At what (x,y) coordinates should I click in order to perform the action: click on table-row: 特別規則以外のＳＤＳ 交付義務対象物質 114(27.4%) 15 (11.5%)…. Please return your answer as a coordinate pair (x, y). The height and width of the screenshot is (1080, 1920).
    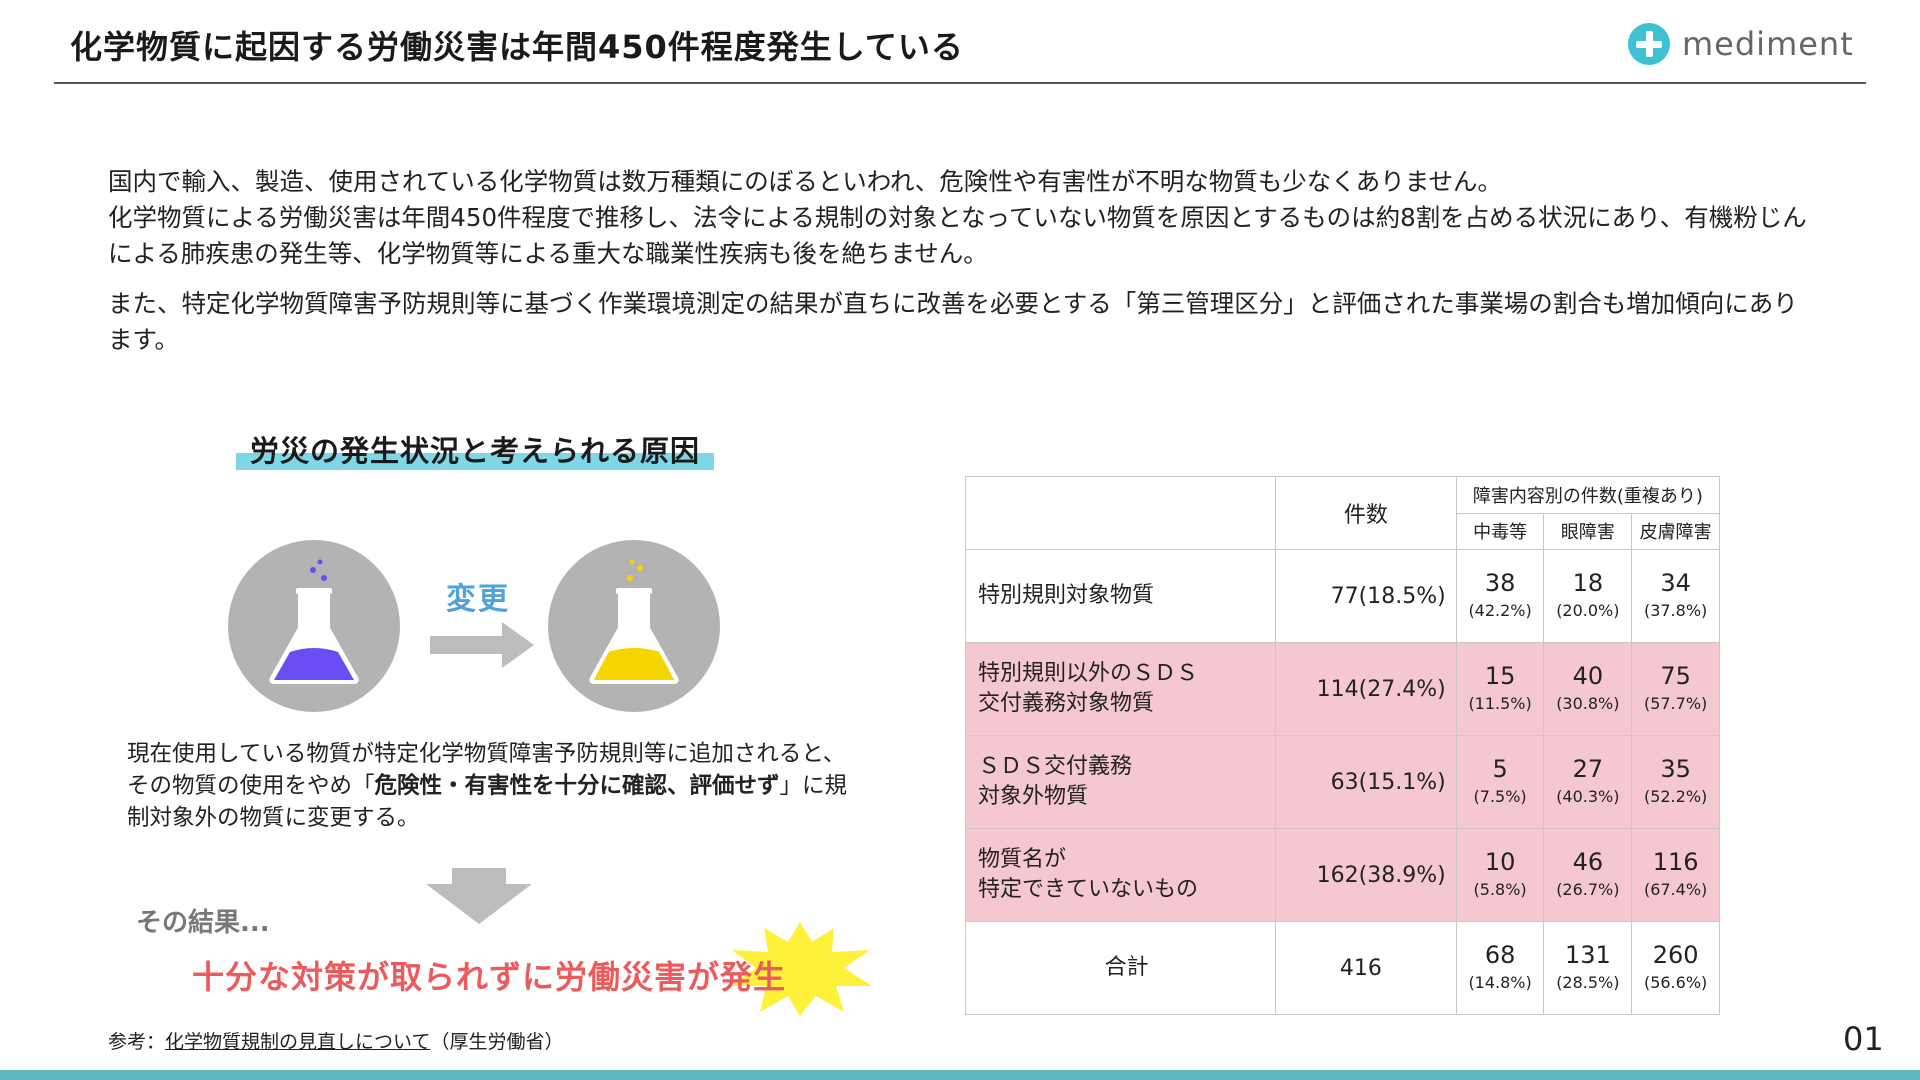
    Looking at the image, I should click on (1342, 689).